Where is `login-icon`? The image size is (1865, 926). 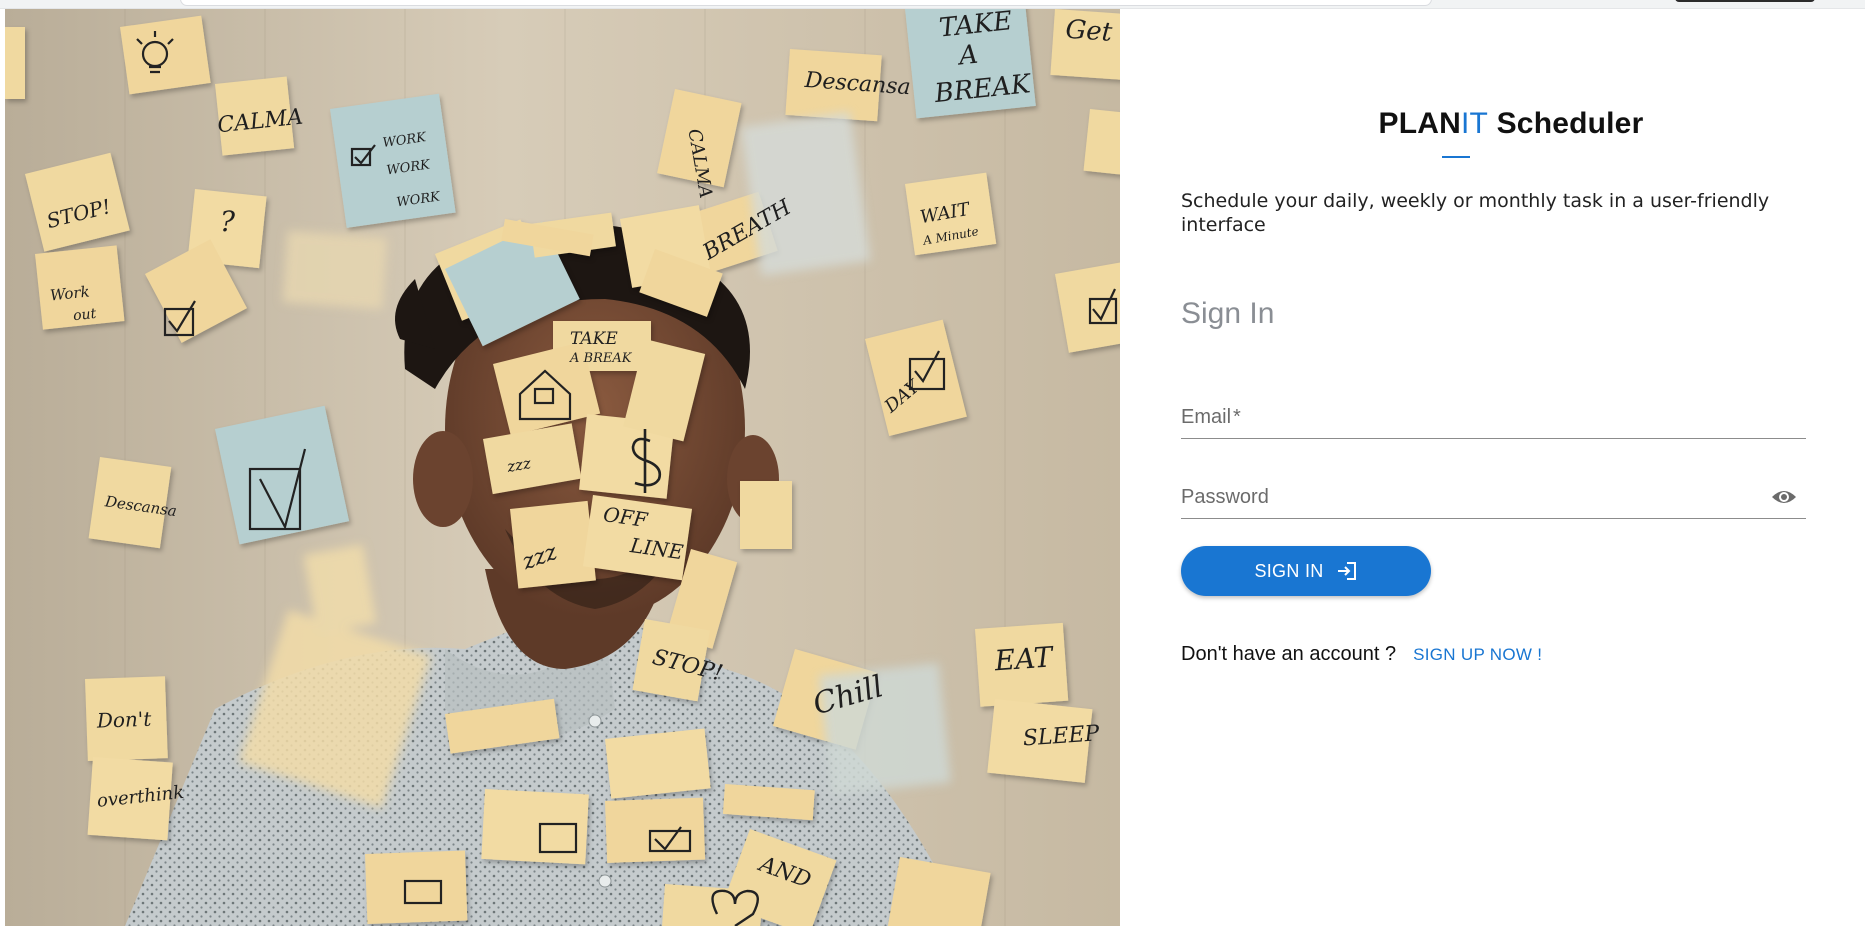 login-icon is located at coordinates (1346, 571).